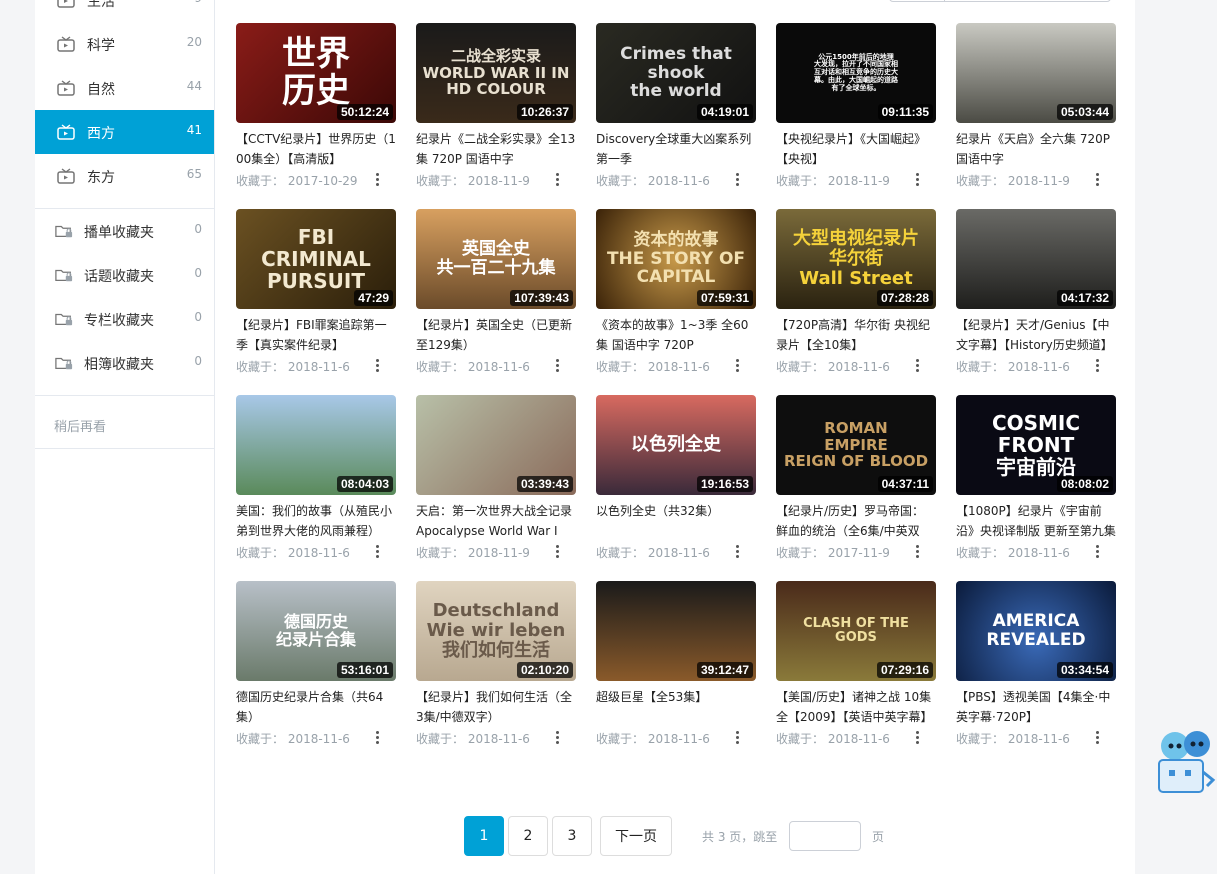 This screenshot has width=1217, height=874. I want to click on video-title: 【纪录片】我们如何生活（全3集/中德双字）, so click(496, 707).